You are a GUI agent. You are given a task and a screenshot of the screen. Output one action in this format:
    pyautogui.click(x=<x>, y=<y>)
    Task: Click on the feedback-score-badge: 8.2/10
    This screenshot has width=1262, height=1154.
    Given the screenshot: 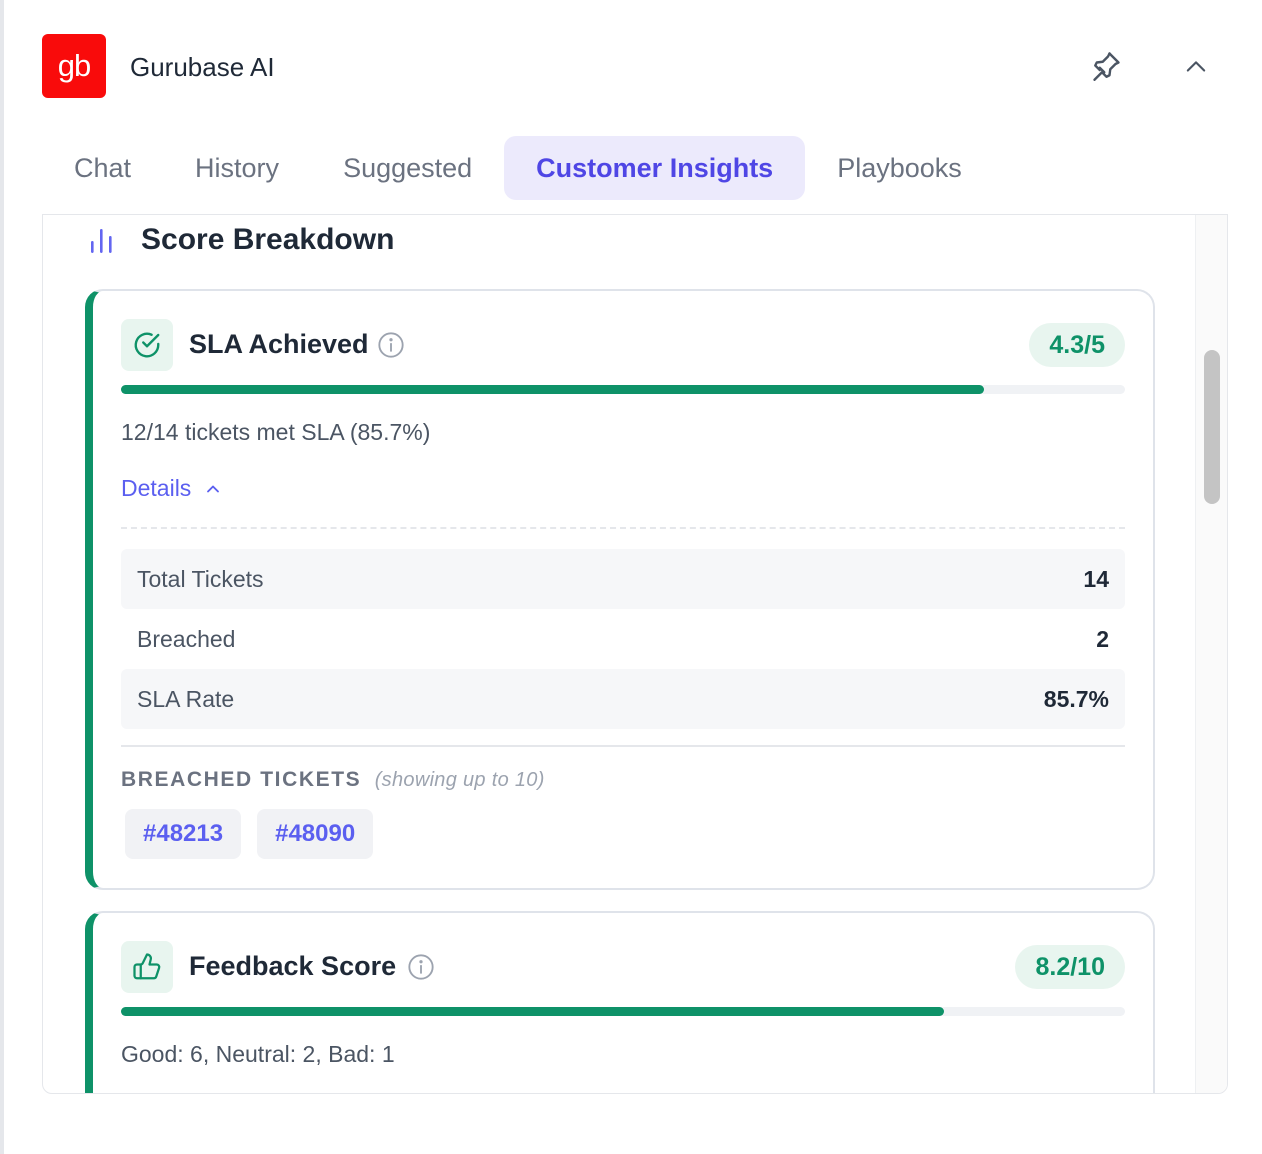 What is the action you would take?
    pyautogui.click(x=1070, y=967)
    